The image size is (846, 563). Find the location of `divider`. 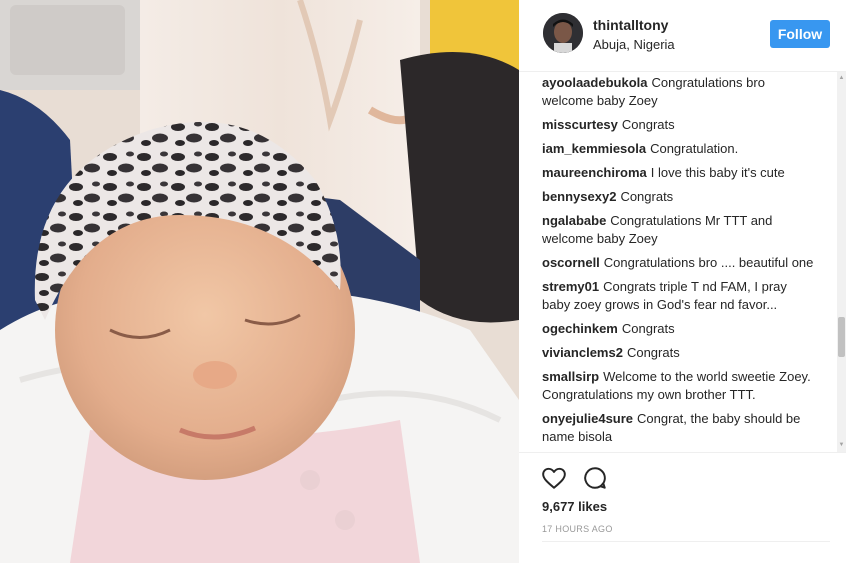

divider is located at coordinates (686, 541).